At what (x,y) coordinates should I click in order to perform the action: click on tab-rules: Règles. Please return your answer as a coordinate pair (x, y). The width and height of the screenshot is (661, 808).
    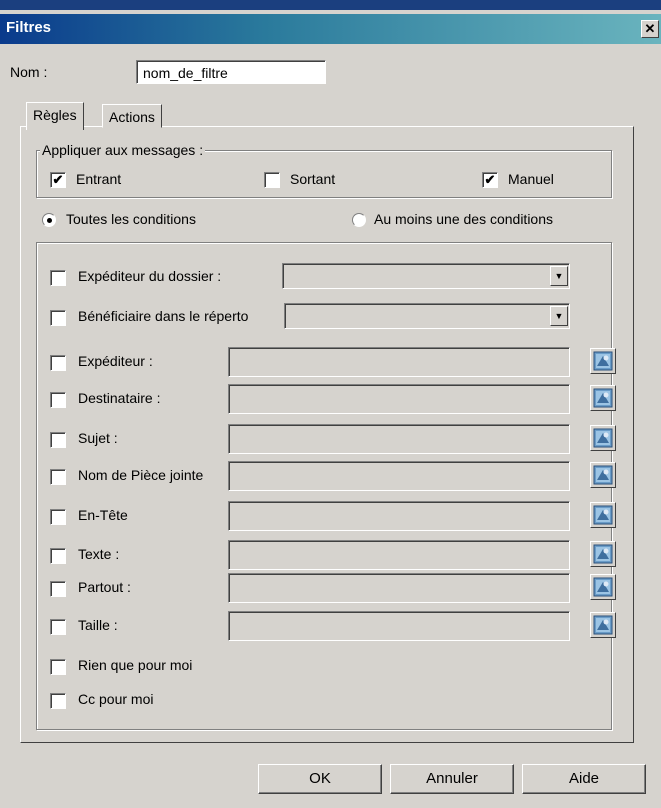
    Looking at the image, I should click on (55, 116).